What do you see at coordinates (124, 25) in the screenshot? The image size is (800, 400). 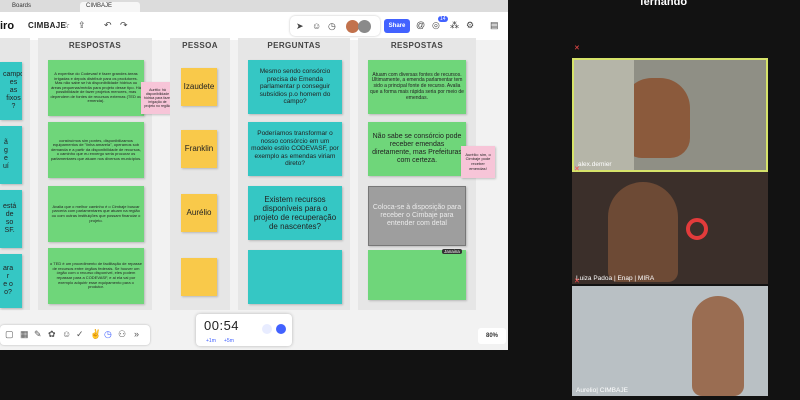 I see `redo-icon: ↷` at bounding box center [124, 25].